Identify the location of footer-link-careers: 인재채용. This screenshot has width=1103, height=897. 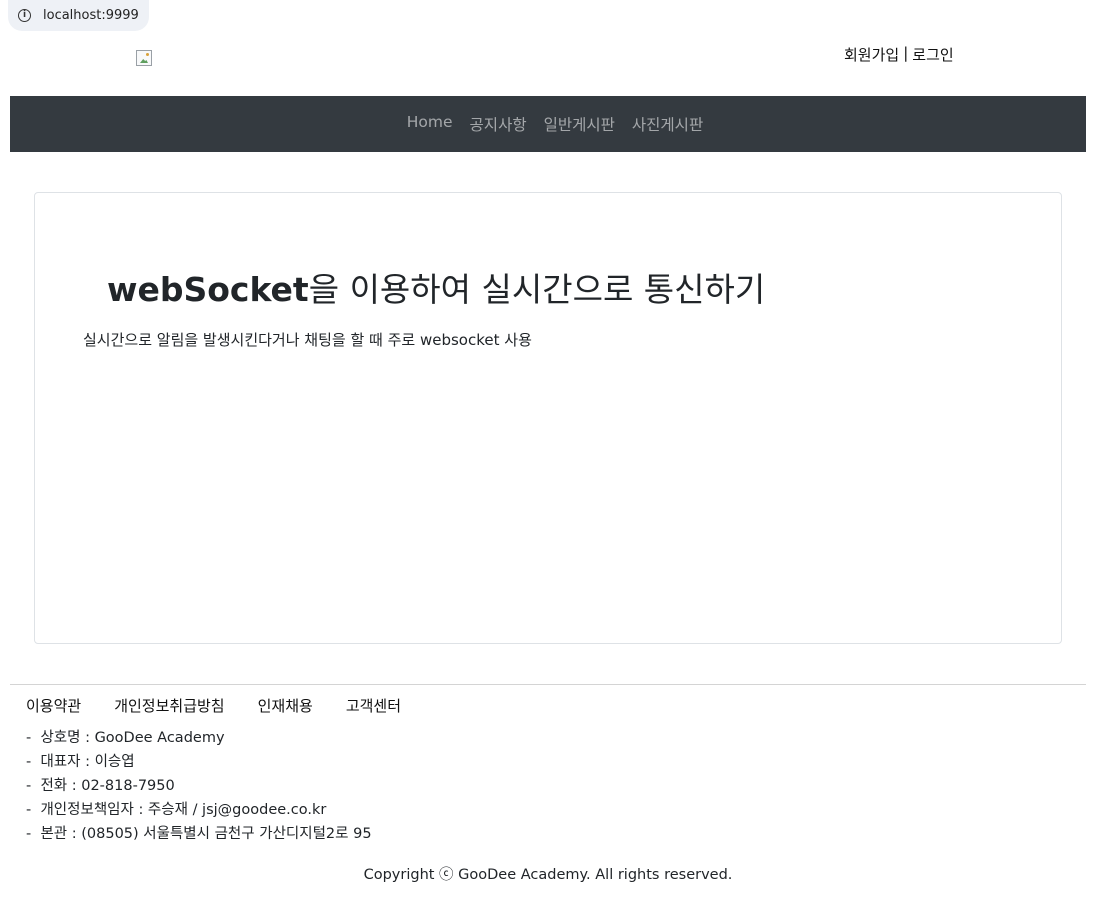
(285, 705).